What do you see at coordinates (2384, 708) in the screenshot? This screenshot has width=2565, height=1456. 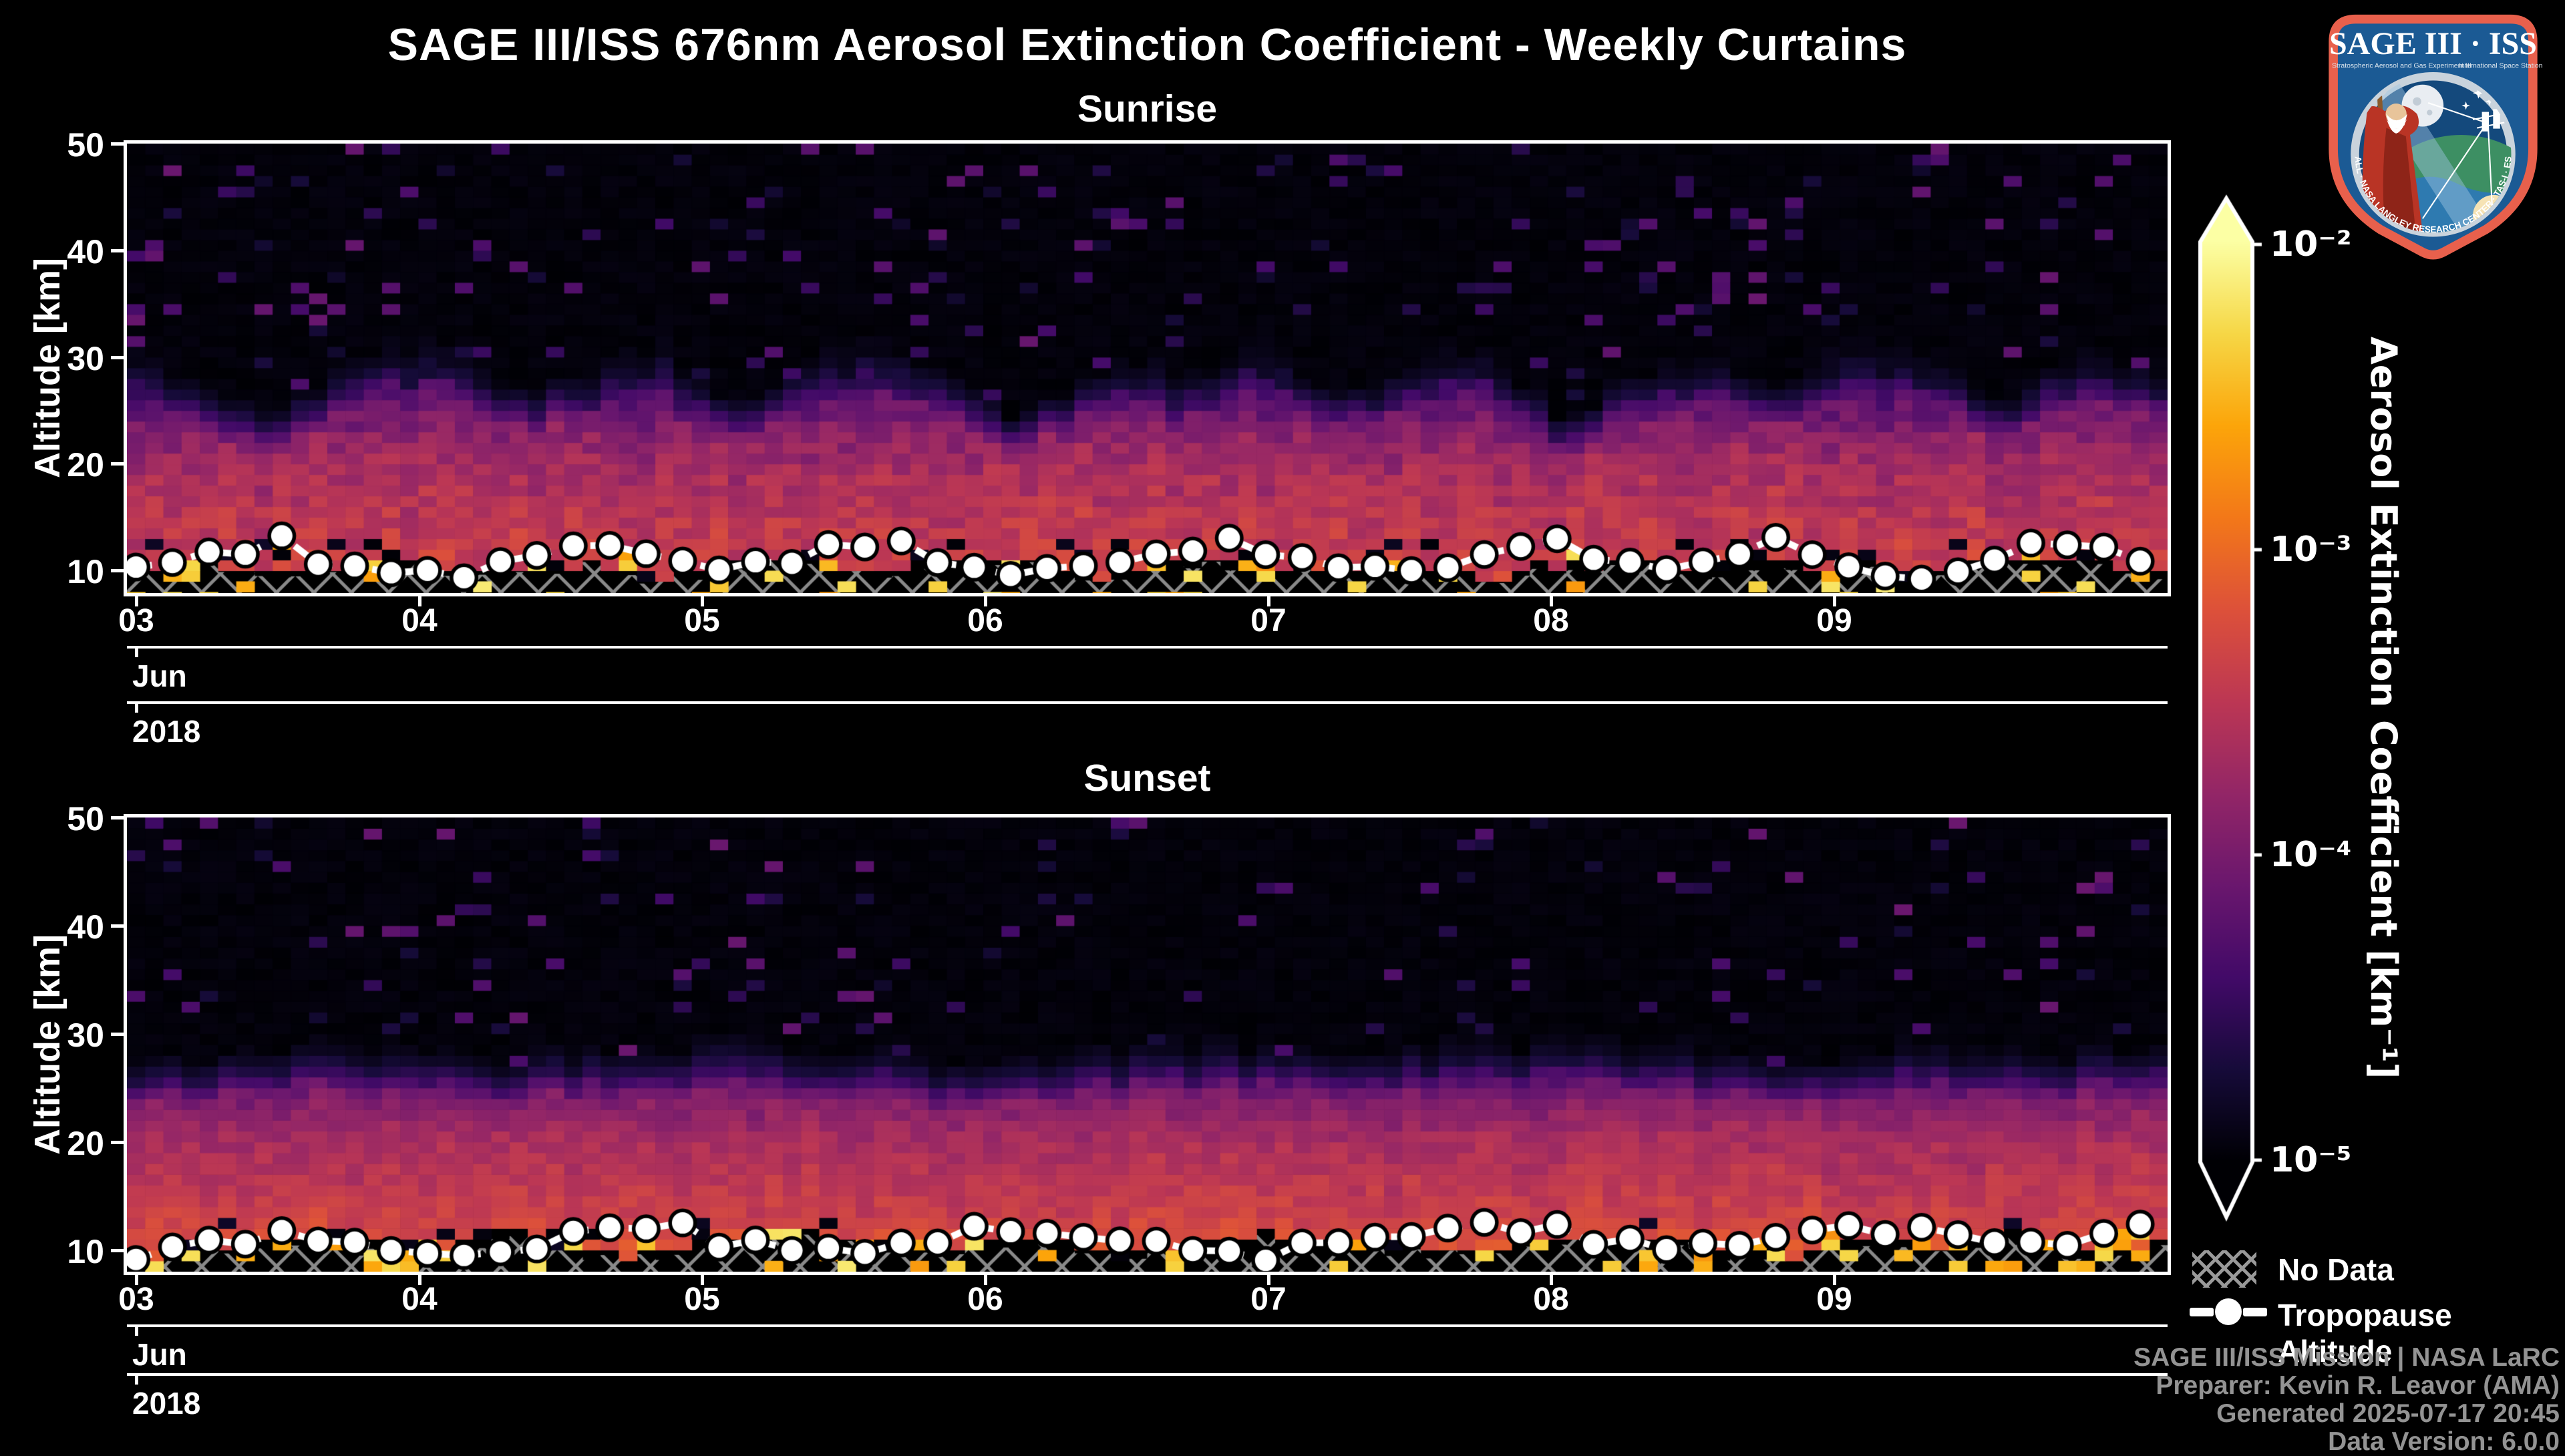 I see `colorbar-axis-label: Aerosol Extinction Coefficient [km⁻¹]` at bounding box center [2384, 708].